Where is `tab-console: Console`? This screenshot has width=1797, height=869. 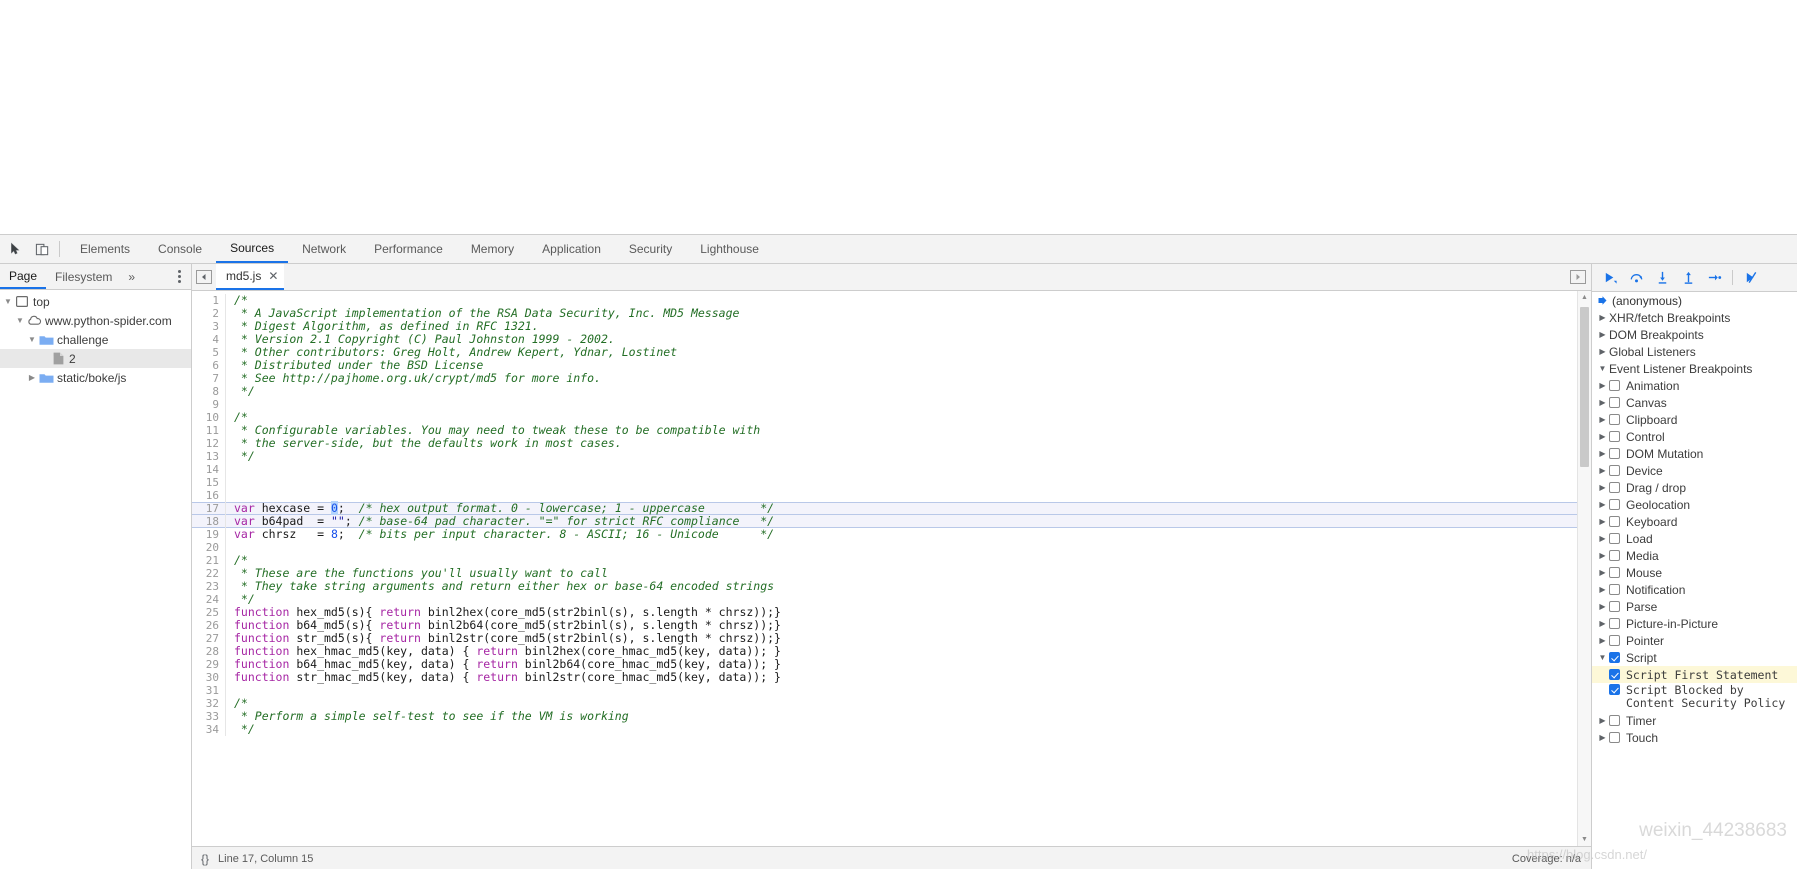
tab-console: Console is located at coordinates (180, 249).